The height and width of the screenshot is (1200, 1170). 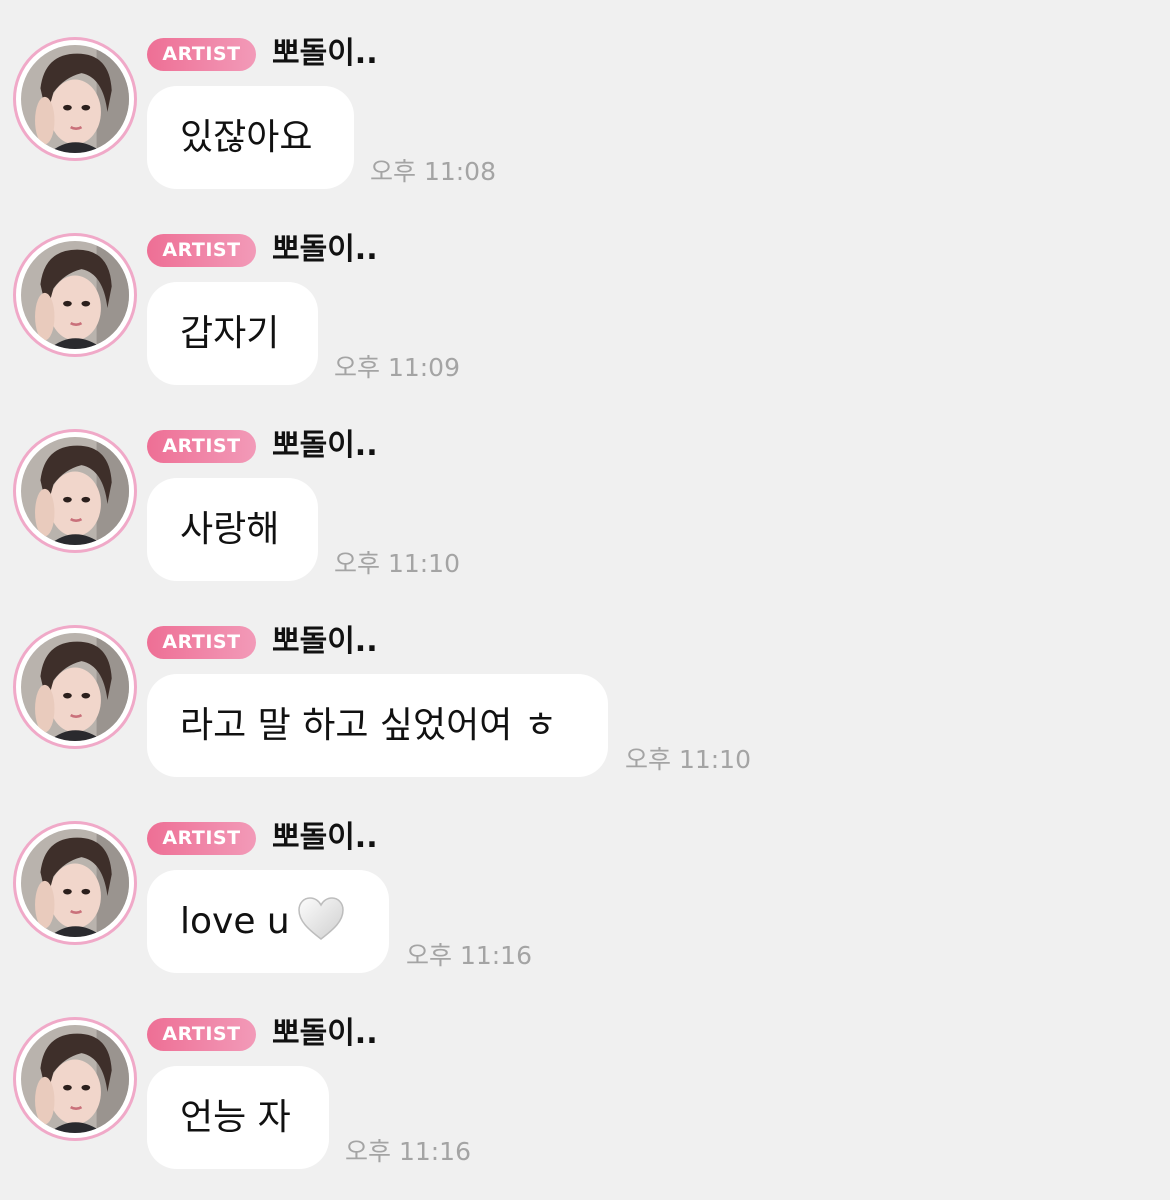 I want to click on message-text: 있잖아요, so click(x=246, y=137).